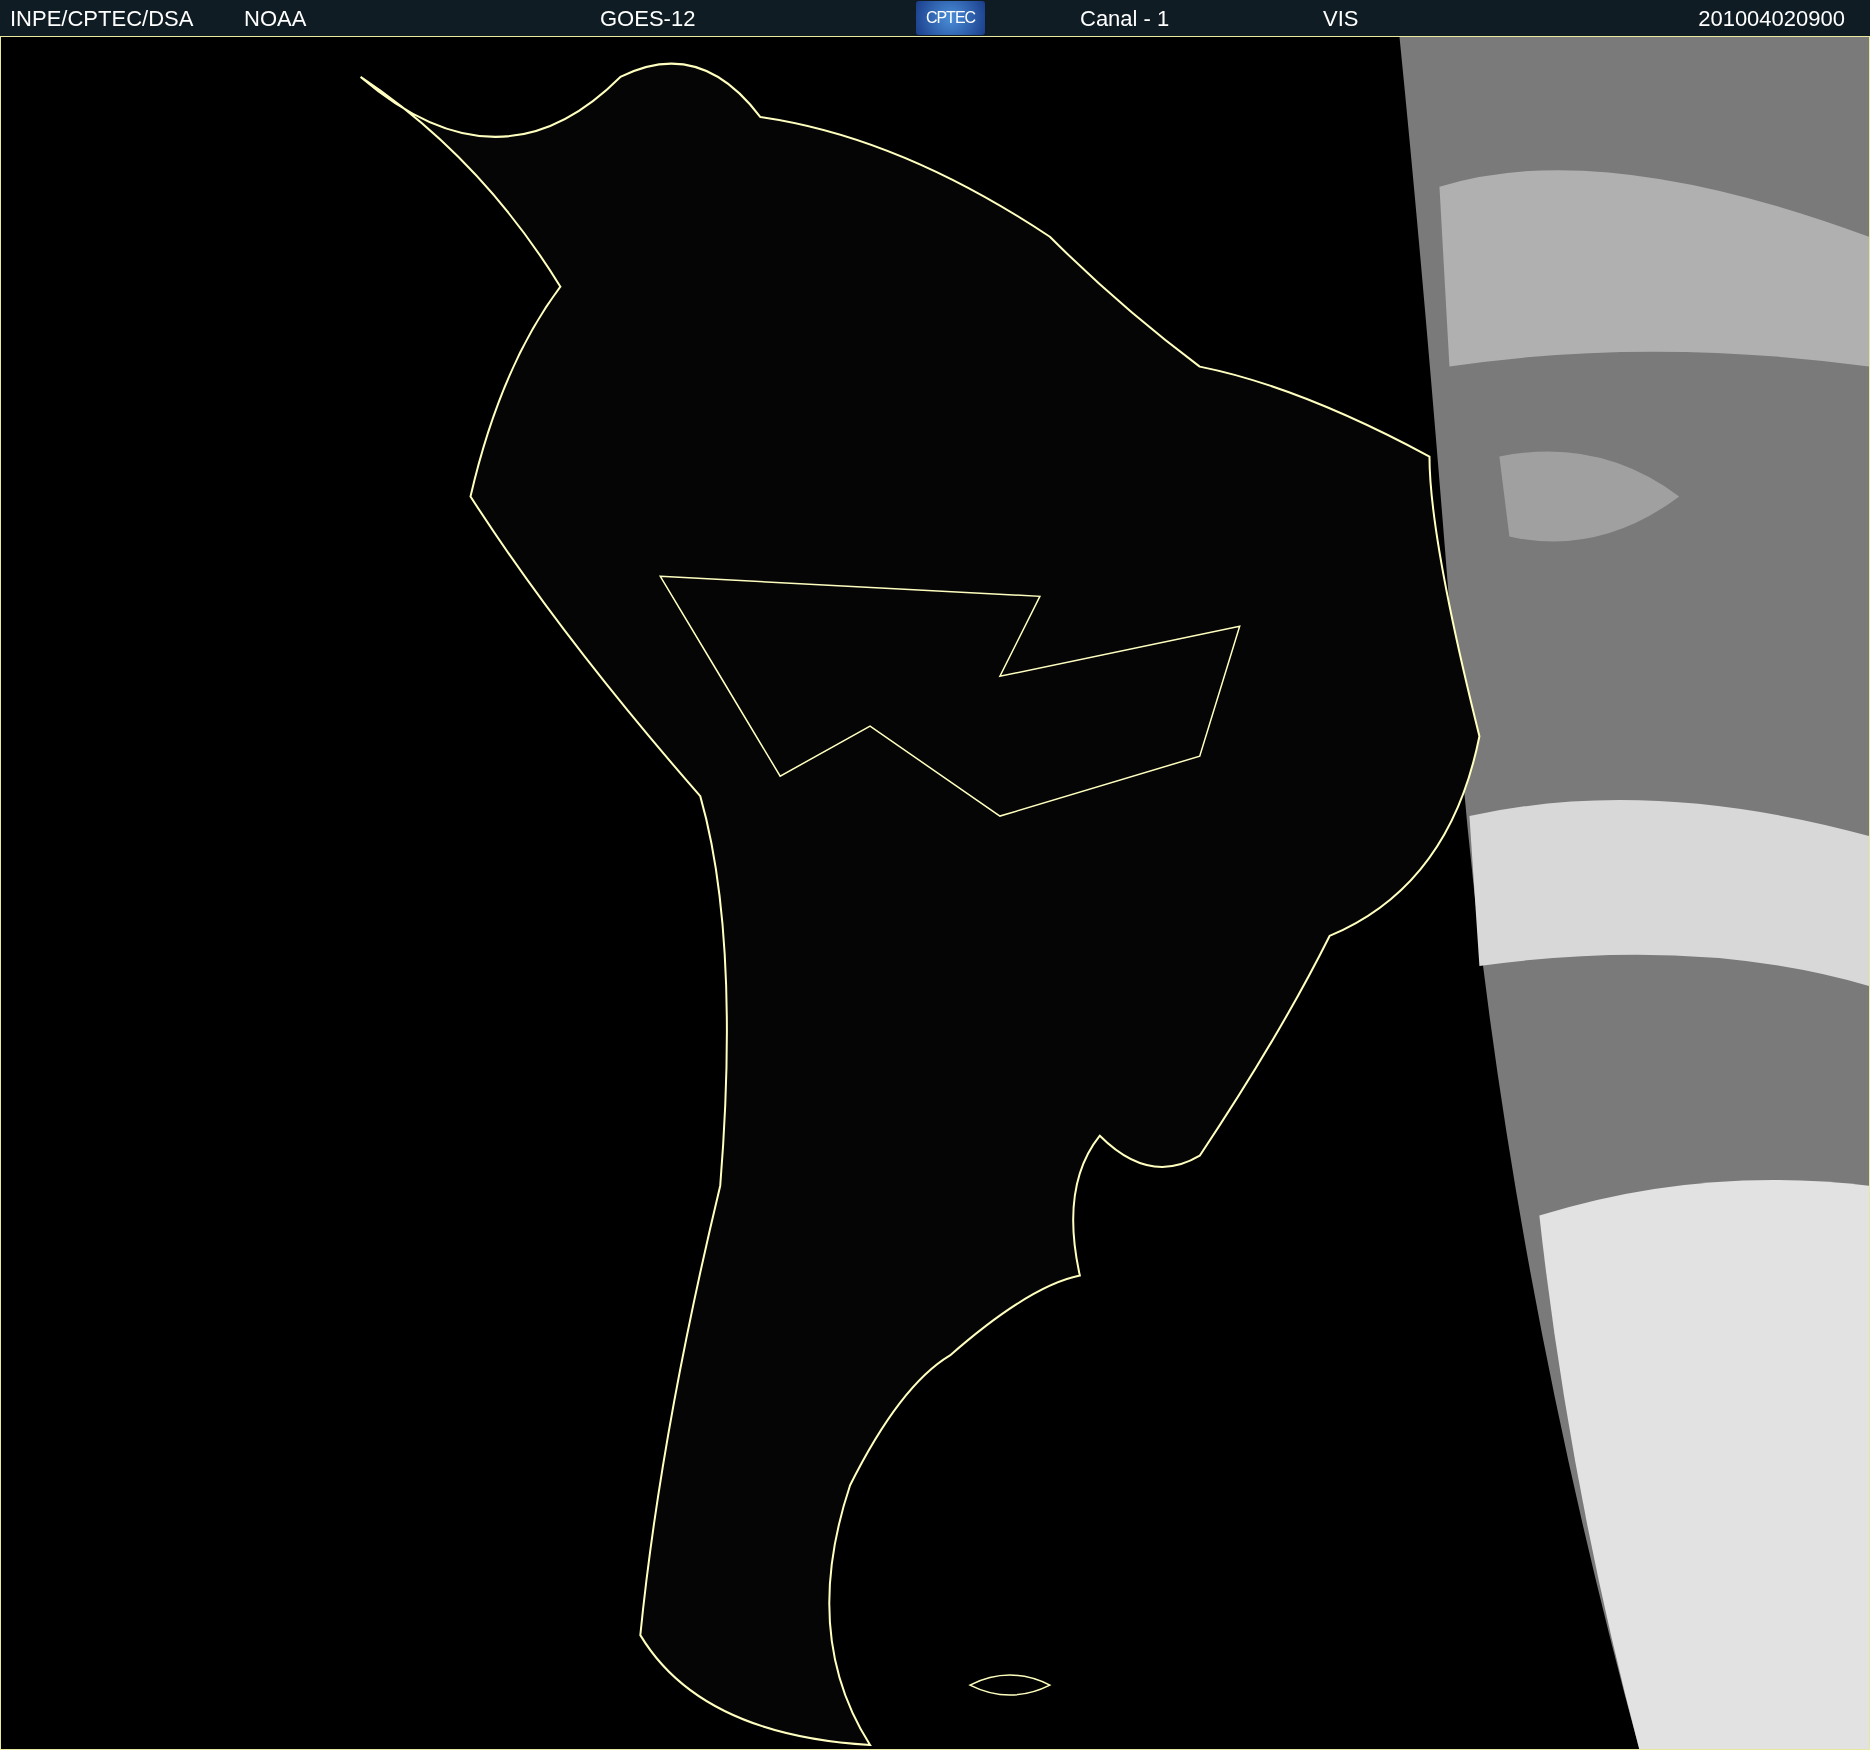  What do you see at coordinates (102, 18) in the screenshot?
I see `source-label: INPE/CPTEC/DSA` at bounding box center [102, 18].